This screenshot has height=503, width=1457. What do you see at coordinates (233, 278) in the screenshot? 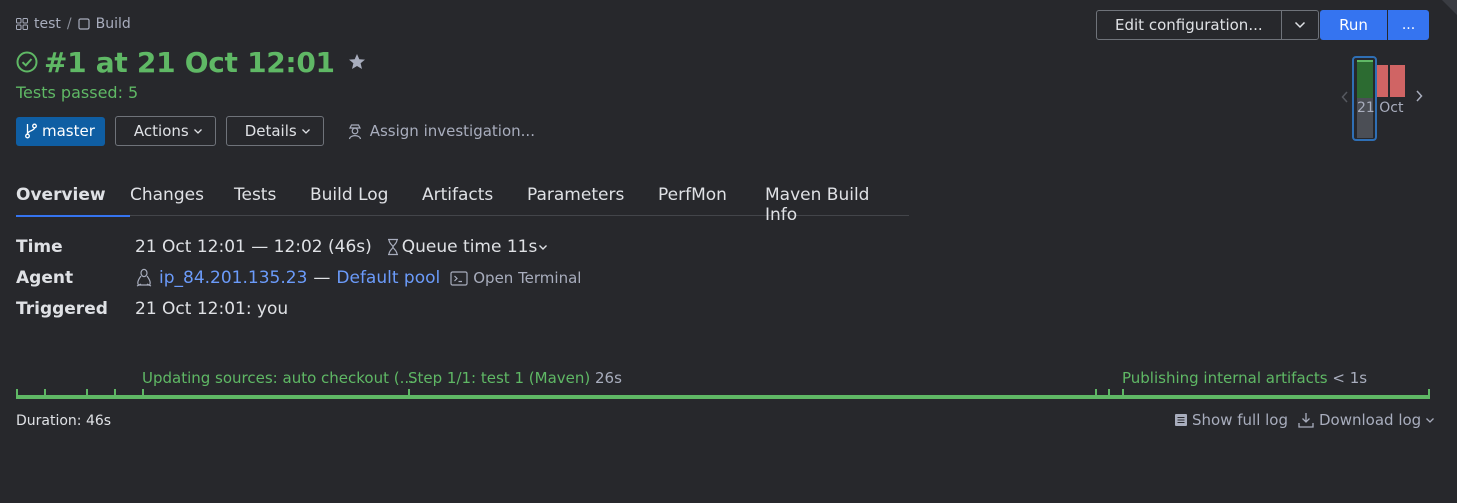
I see `agent-name-link: ip_84.201.135.23` at bounding box center [233, 278].